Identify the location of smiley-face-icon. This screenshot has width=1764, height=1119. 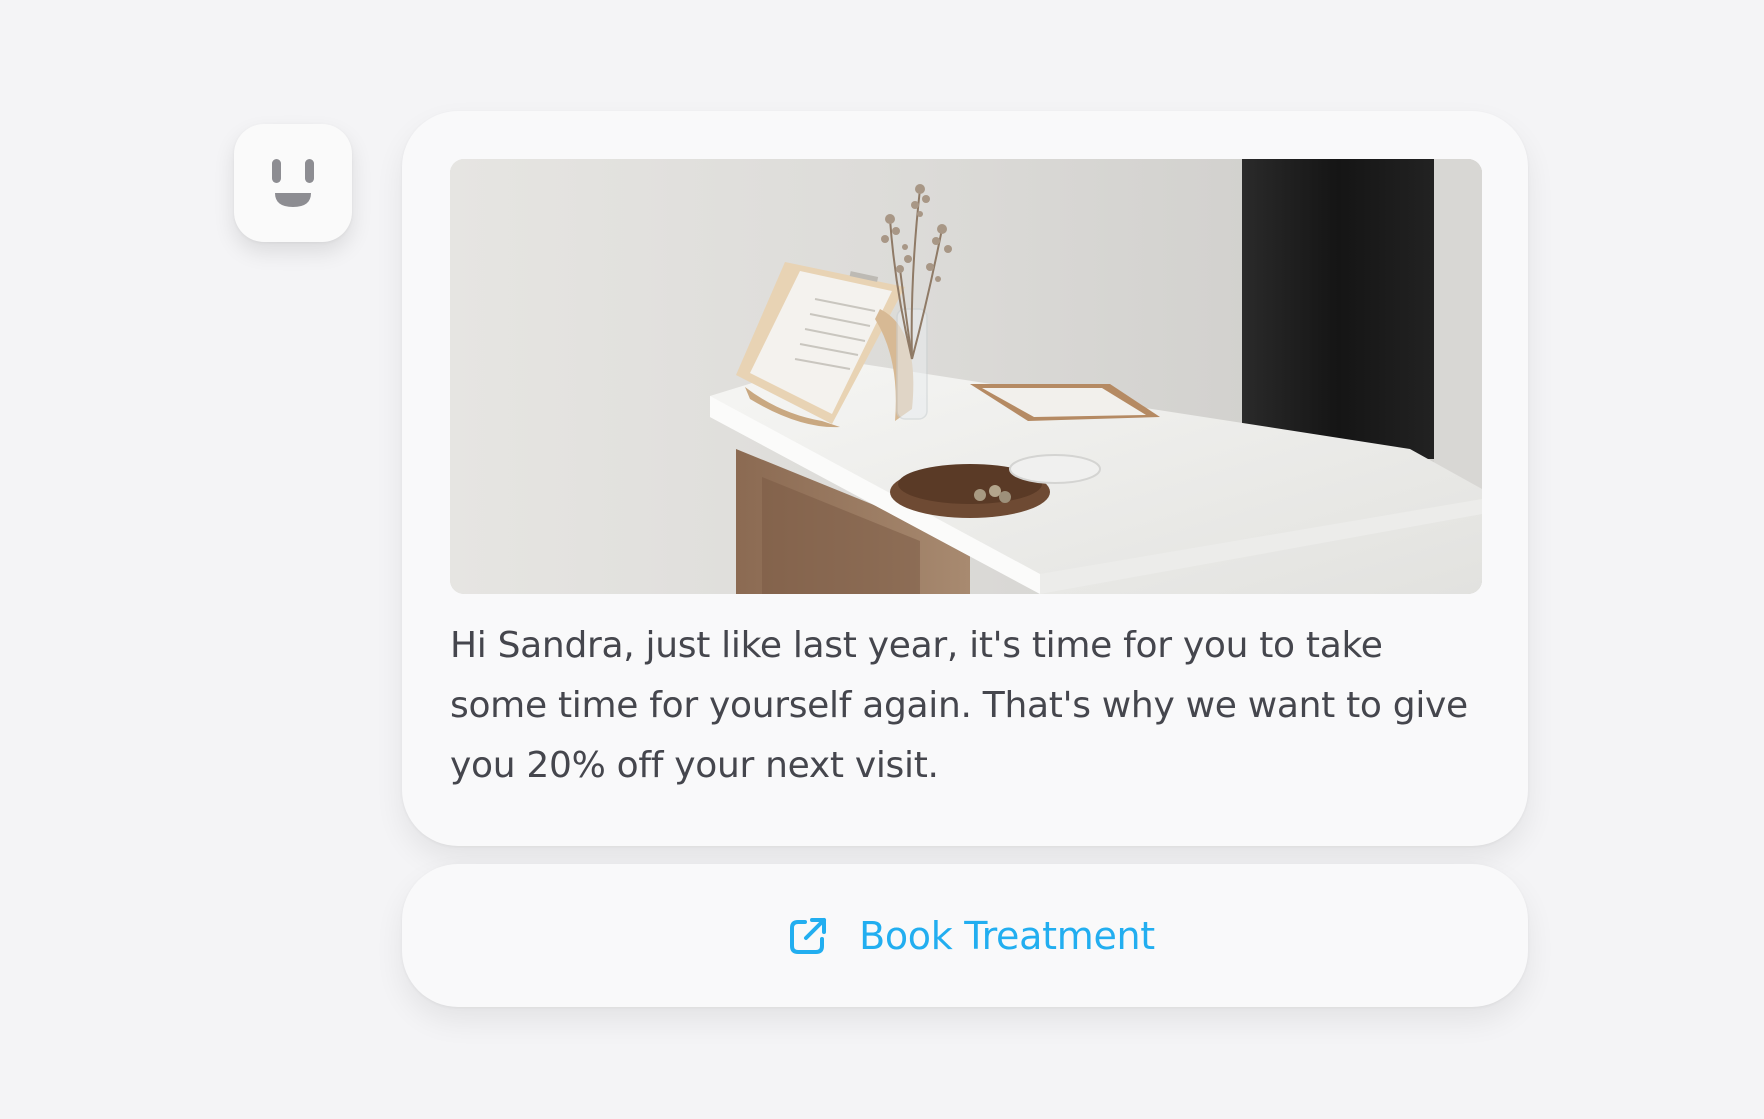
(293, 183).